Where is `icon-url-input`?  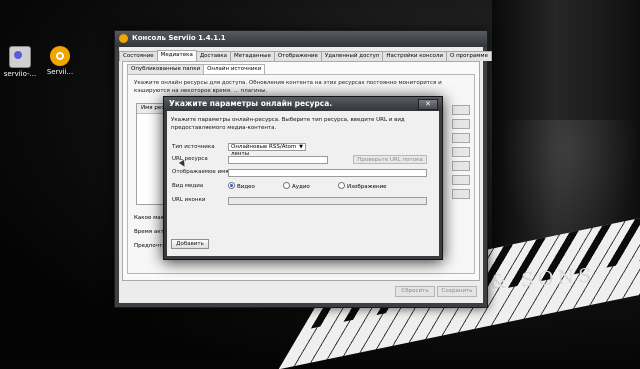
icon-url-input is located at coordinates (327, 201).